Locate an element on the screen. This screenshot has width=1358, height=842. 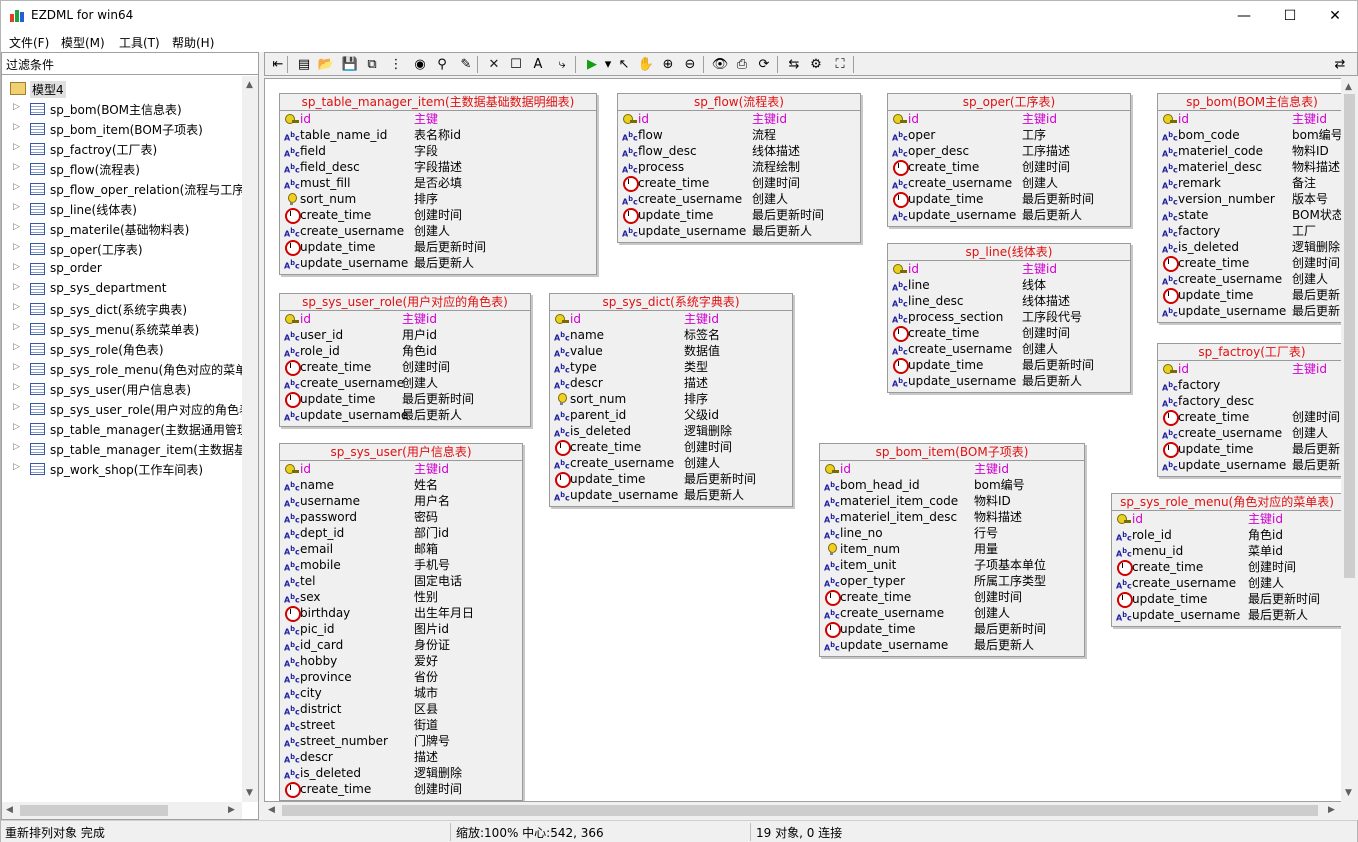
tree-icon: ⋮ is located at coordinates (396, 64).